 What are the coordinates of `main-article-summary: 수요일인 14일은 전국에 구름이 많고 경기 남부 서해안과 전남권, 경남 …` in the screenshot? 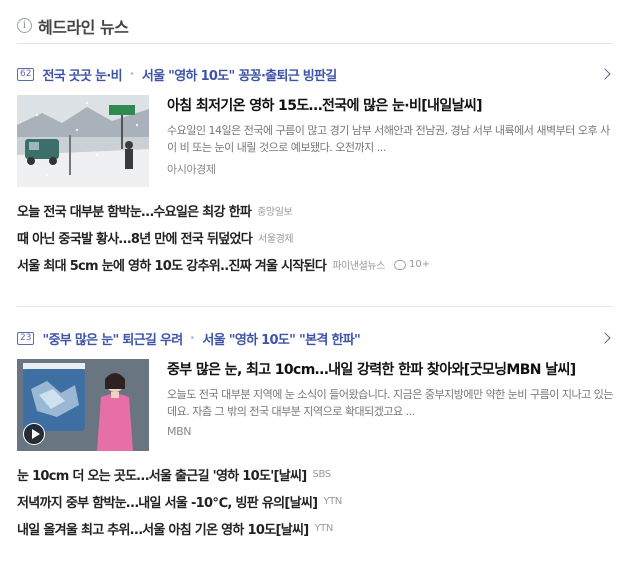 It's located at (388, 139).